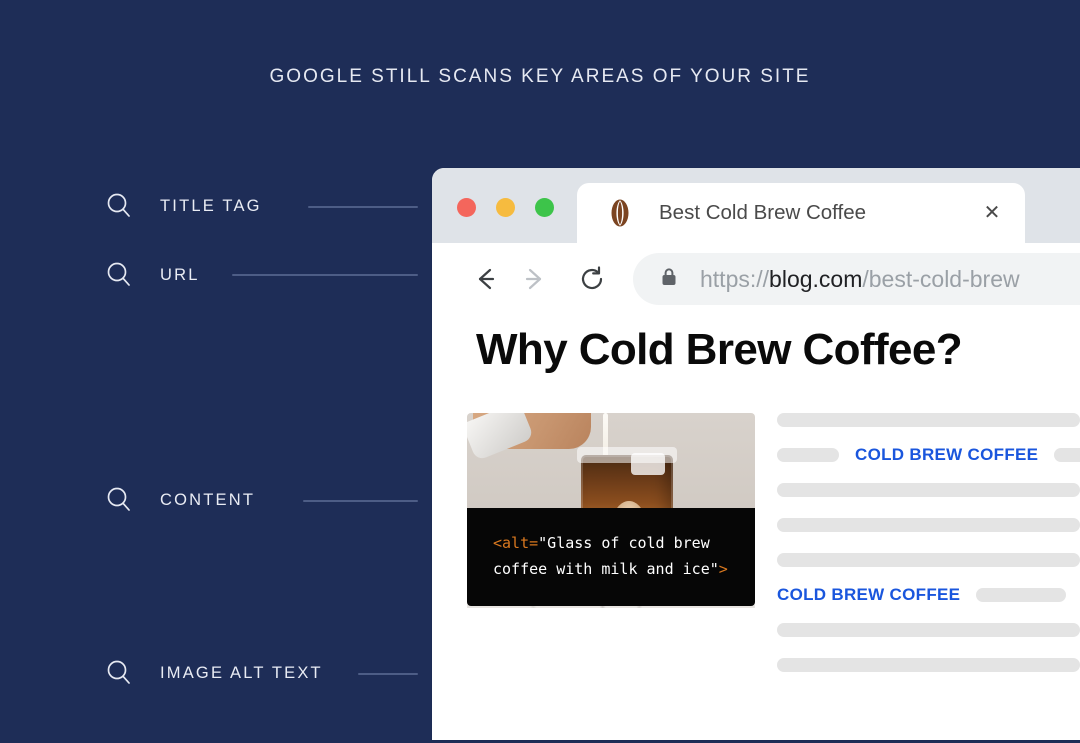 The width and height of the screenshot is (1080, 743). I want to click on coffee-bean-icon, so click(620, 213).